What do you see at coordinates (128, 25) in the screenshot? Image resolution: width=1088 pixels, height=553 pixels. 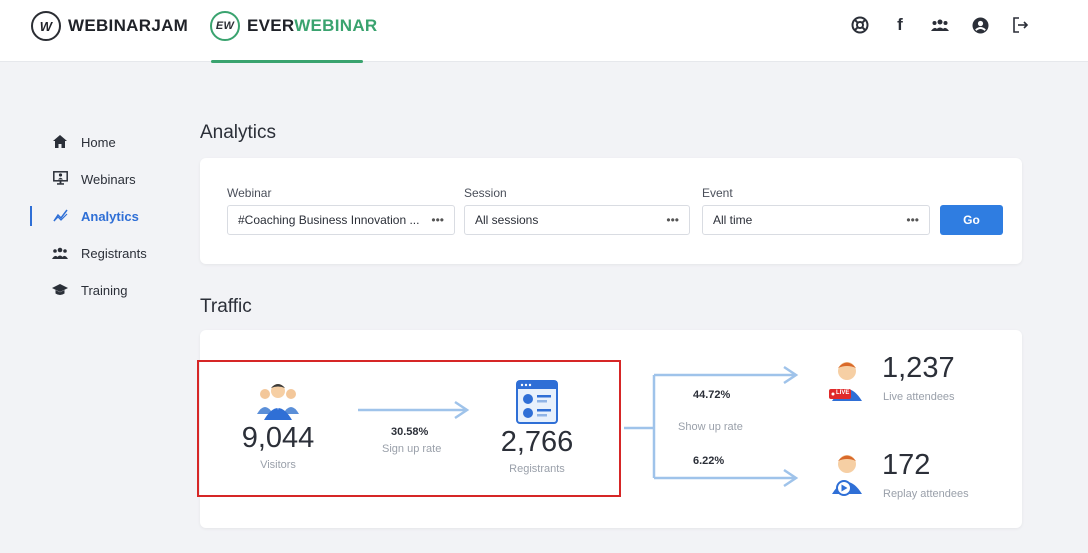 I see `webinarjam-name: WEBINARJAM` at bounding box center [128, 25].